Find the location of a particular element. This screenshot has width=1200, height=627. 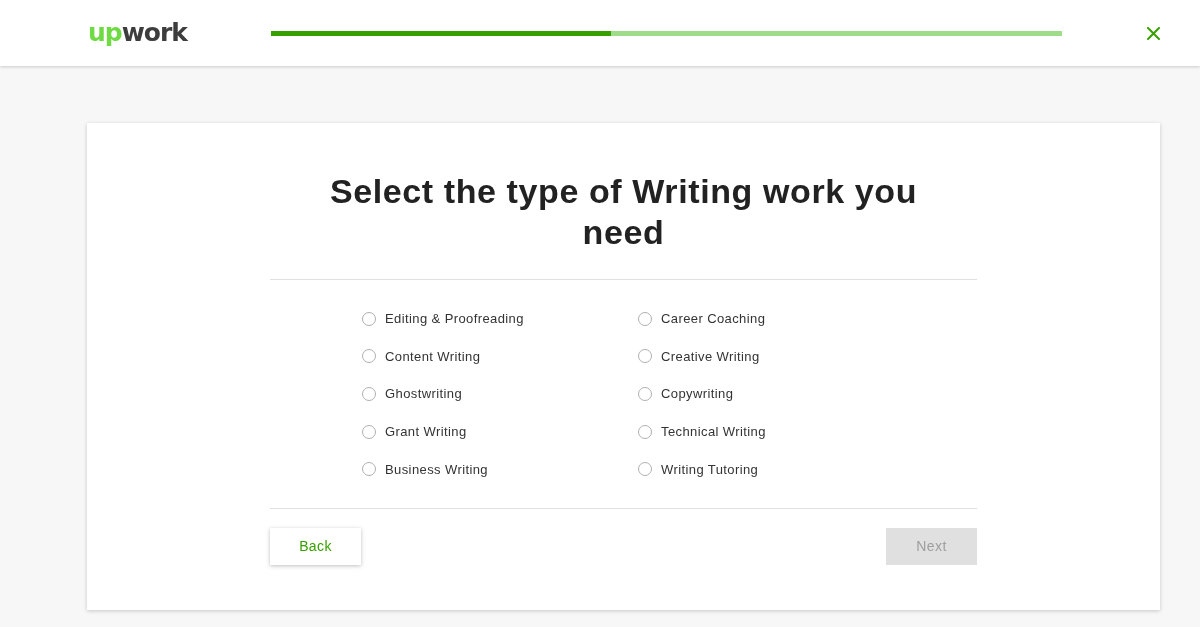

logo: upwork is located at coordinates (138, 32).